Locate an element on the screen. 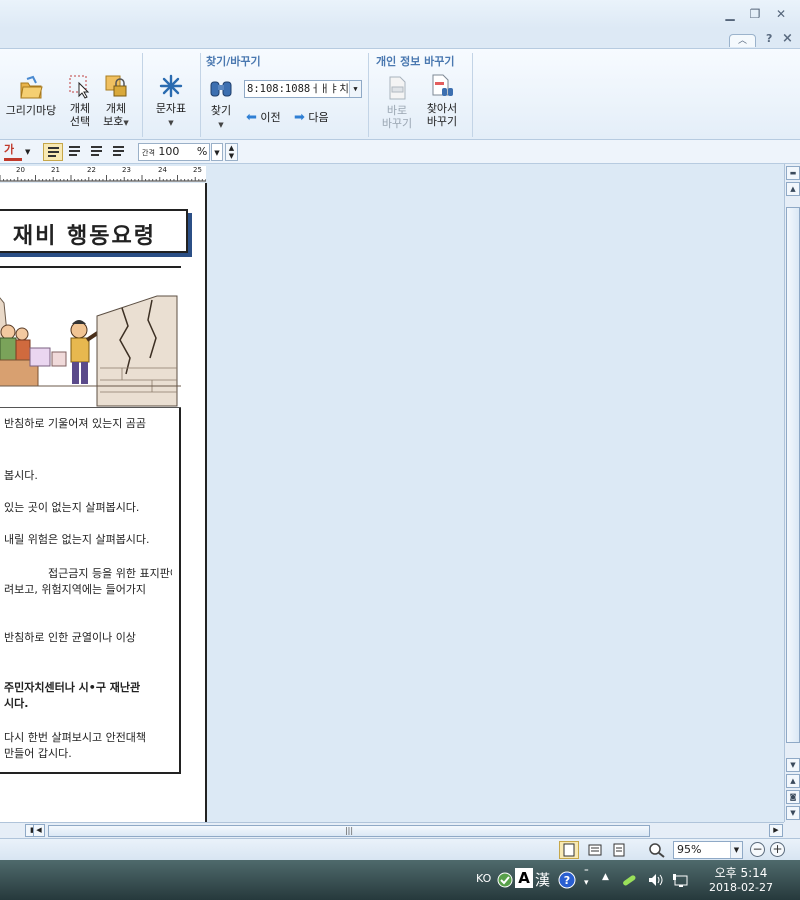 The width and height of the screenshot is (800, 900). draw-gallery-button: 그리기마당 is located at coordinates (31, 96).